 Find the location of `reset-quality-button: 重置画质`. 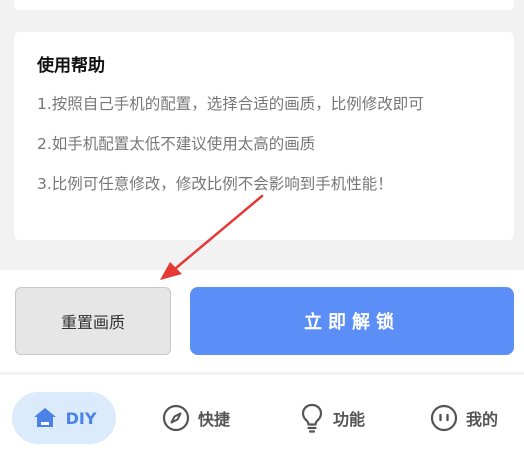

reset-quality-button: 重置画质 is located at coordinates (93, 321).